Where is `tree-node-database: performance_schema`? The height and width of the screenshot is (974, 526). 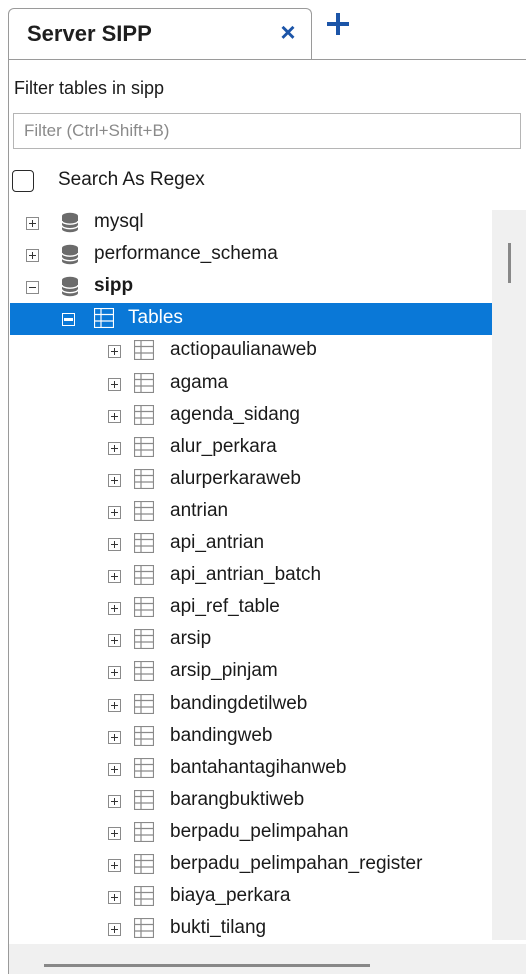
tree-node-database: performance_schema is located at coordinates (263, 255).